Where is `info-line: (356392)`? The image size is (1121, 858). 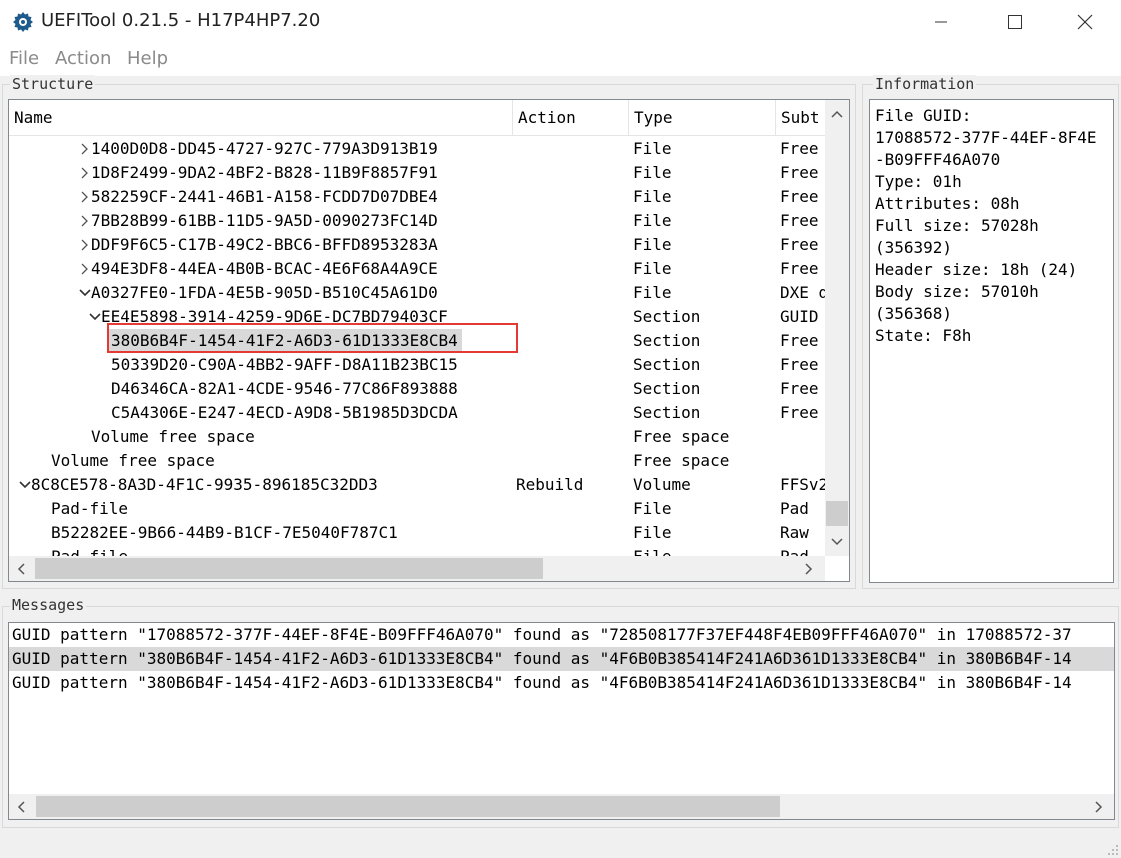
info-line: (356392) is located at coordinates (914, 247).